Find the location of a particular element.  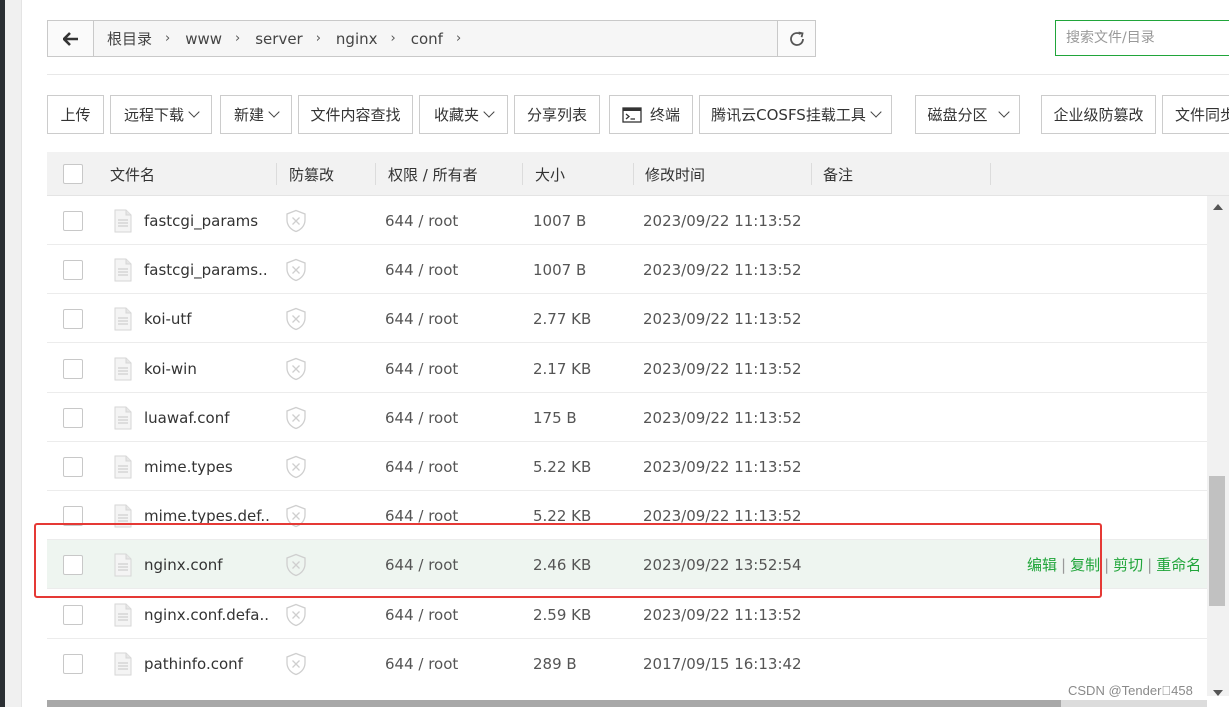

breadcrumb-item: www › is located at coordinates (213, 39).